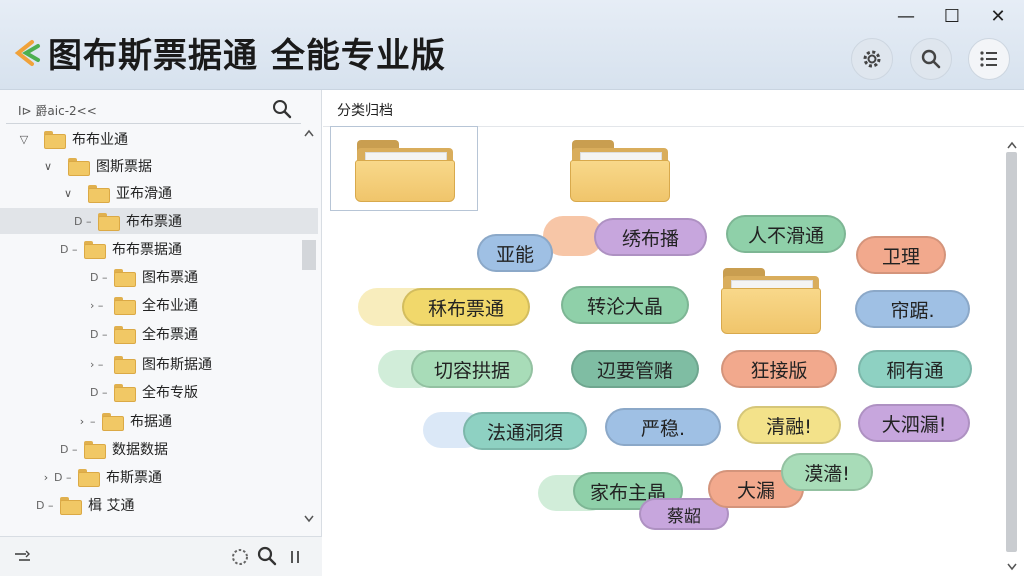 This screenshot has height=576, width=1024. Describe the element at coordinates (827, 472) in the screenshot. I see `category-tag: 漠濇!` at that location.